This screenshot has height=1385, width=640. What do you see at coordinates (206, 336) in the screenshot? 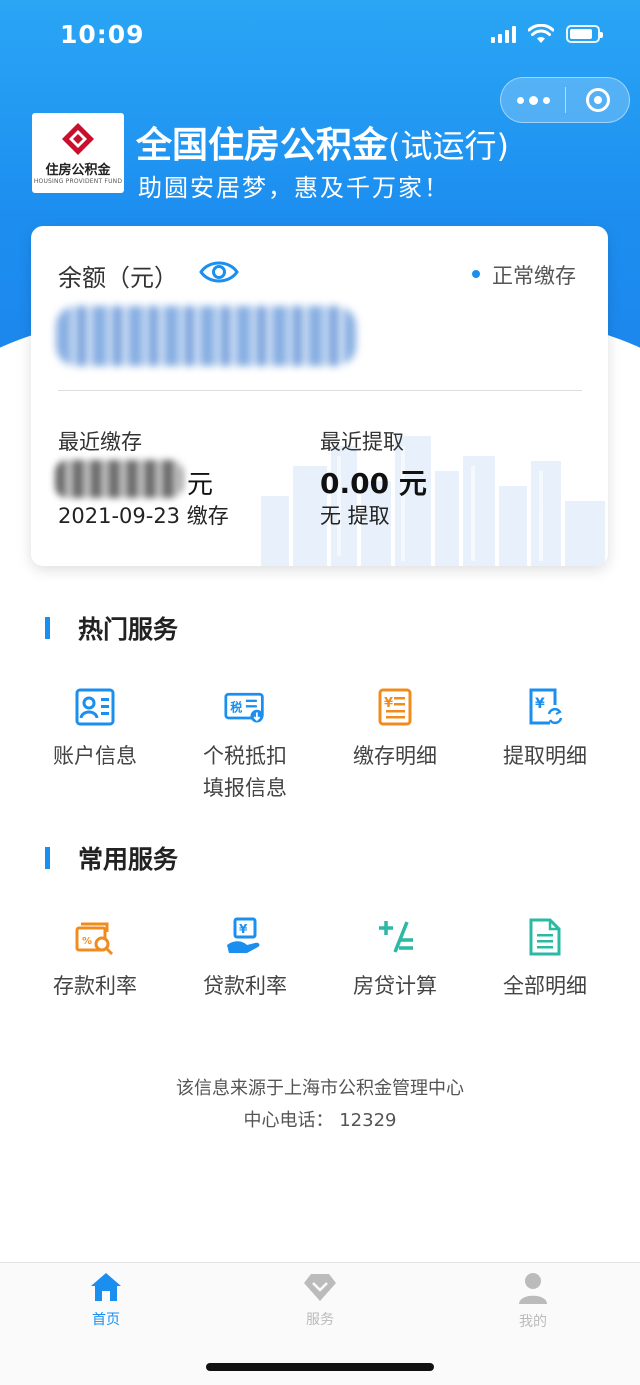
I see `balance-value-redacted` at bounding box center [206, 336].